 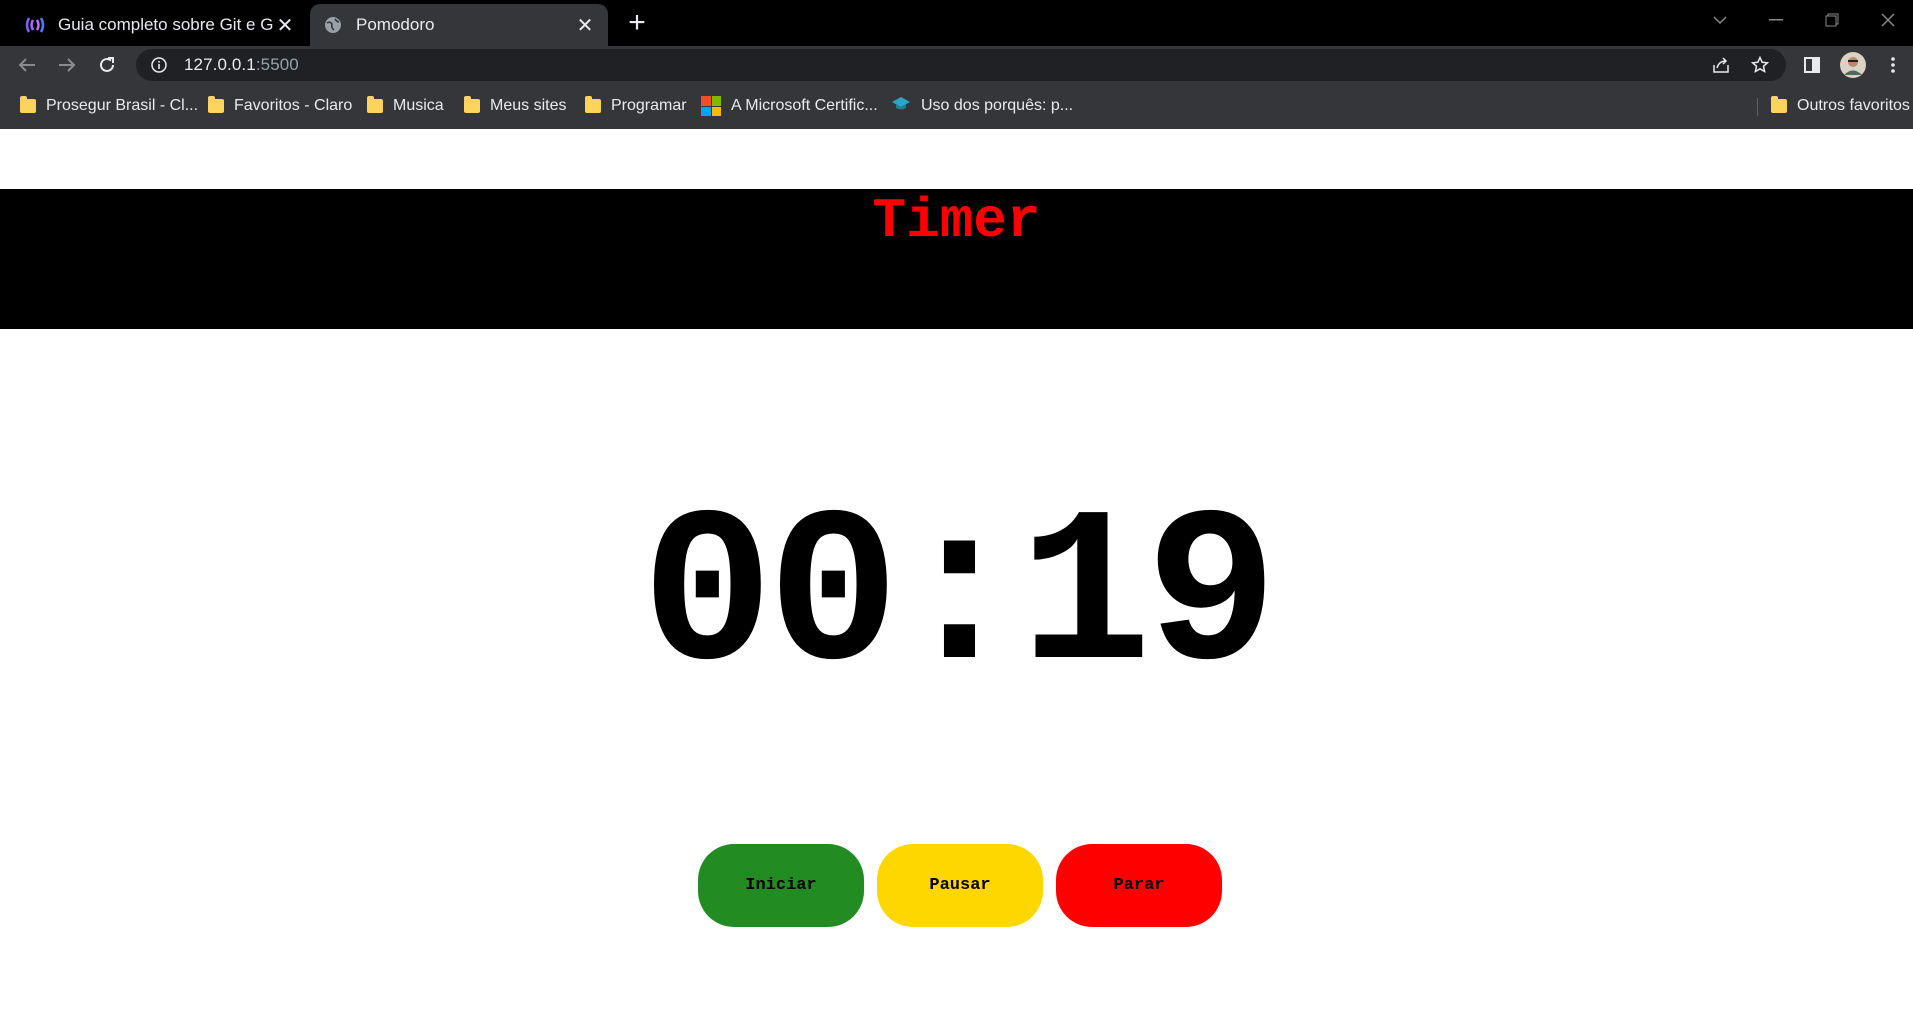 I want to click on new-tab-button: +, so click(x=637, y=23).